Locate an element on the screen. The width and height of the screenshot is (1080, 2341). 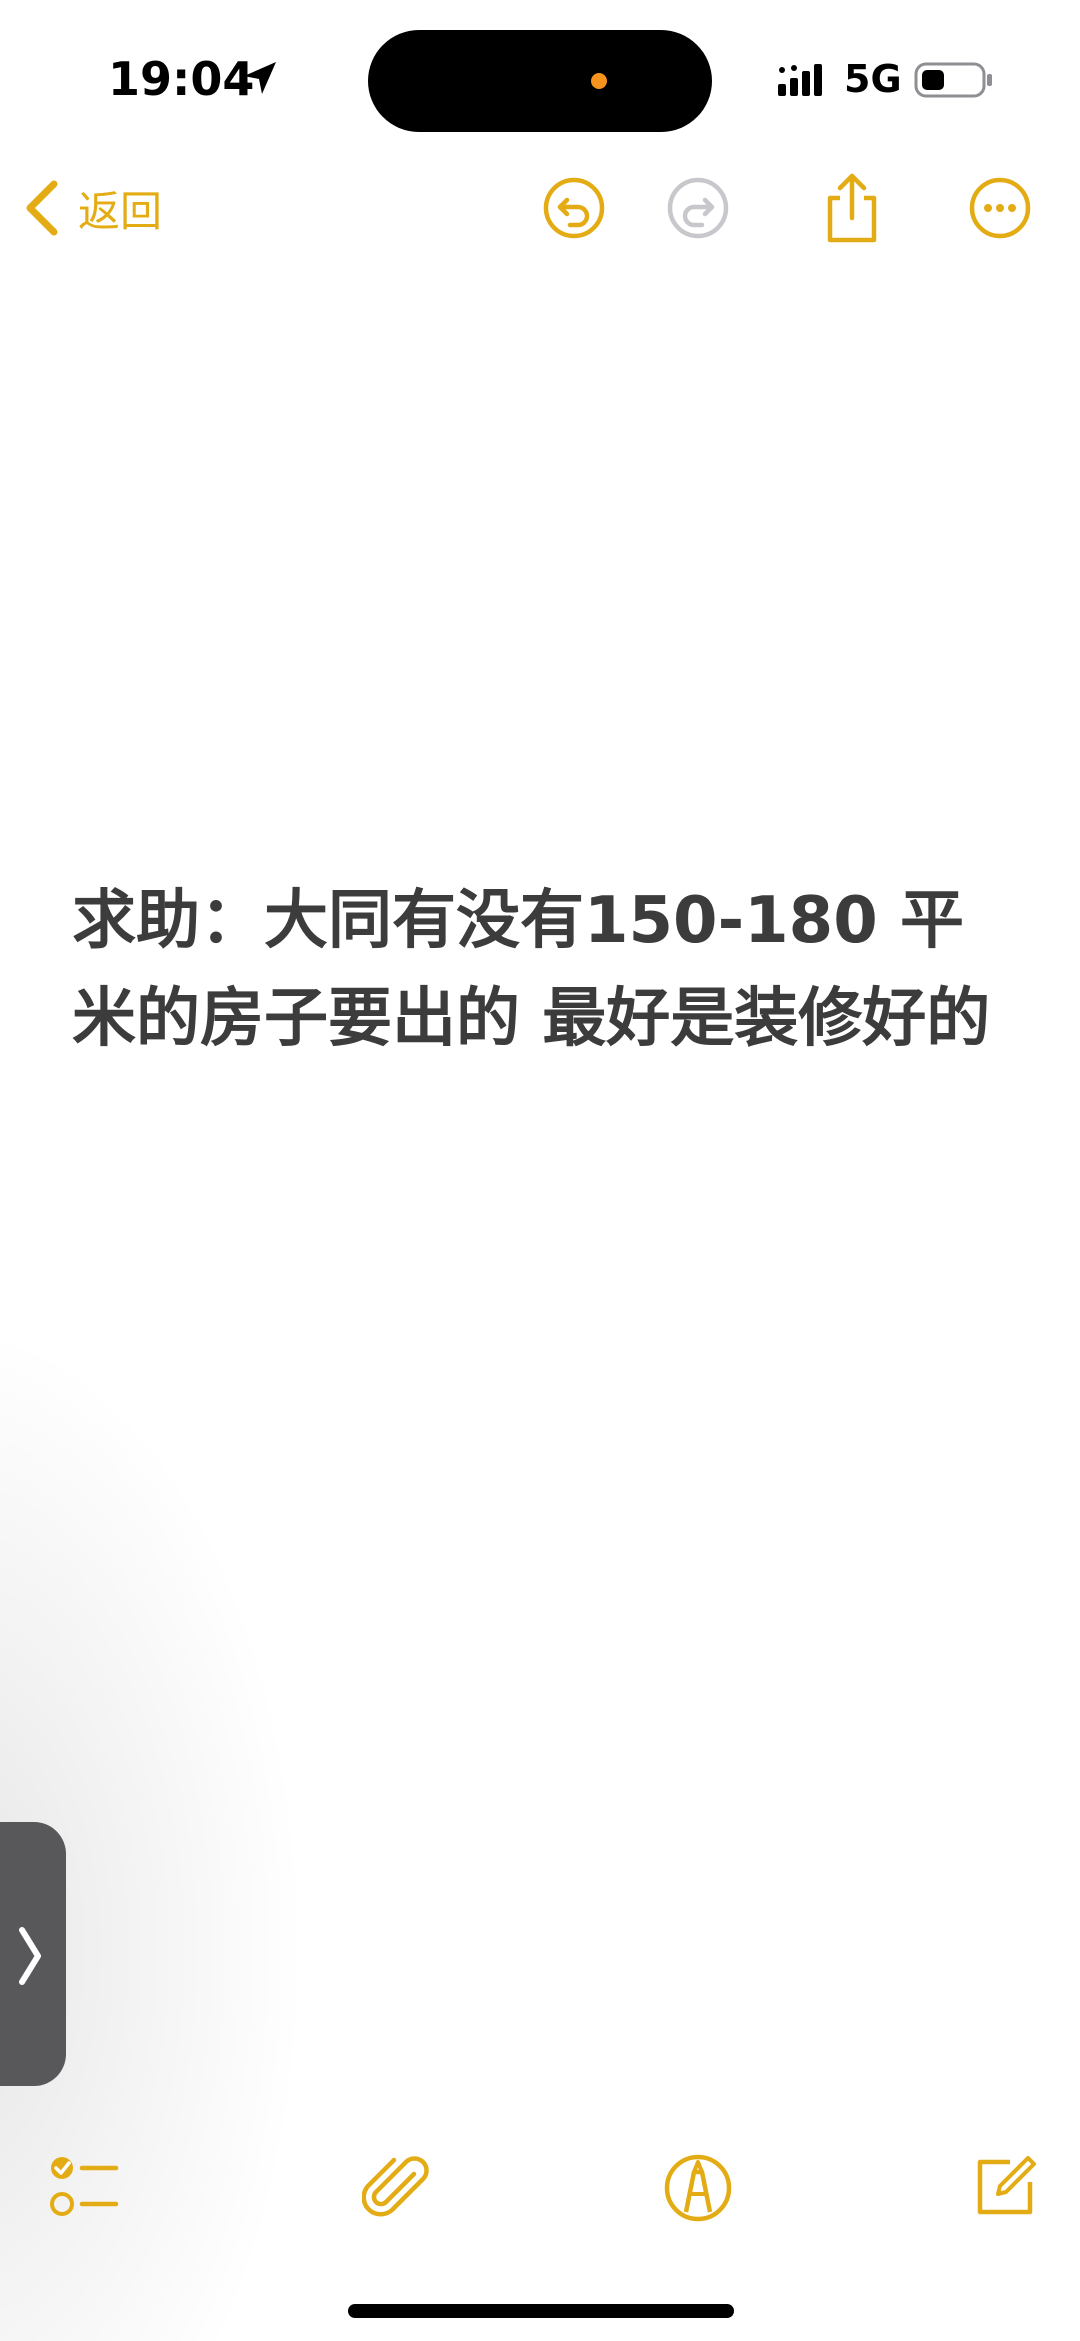
location-arrow-icon is located at coordinates (260, 78).